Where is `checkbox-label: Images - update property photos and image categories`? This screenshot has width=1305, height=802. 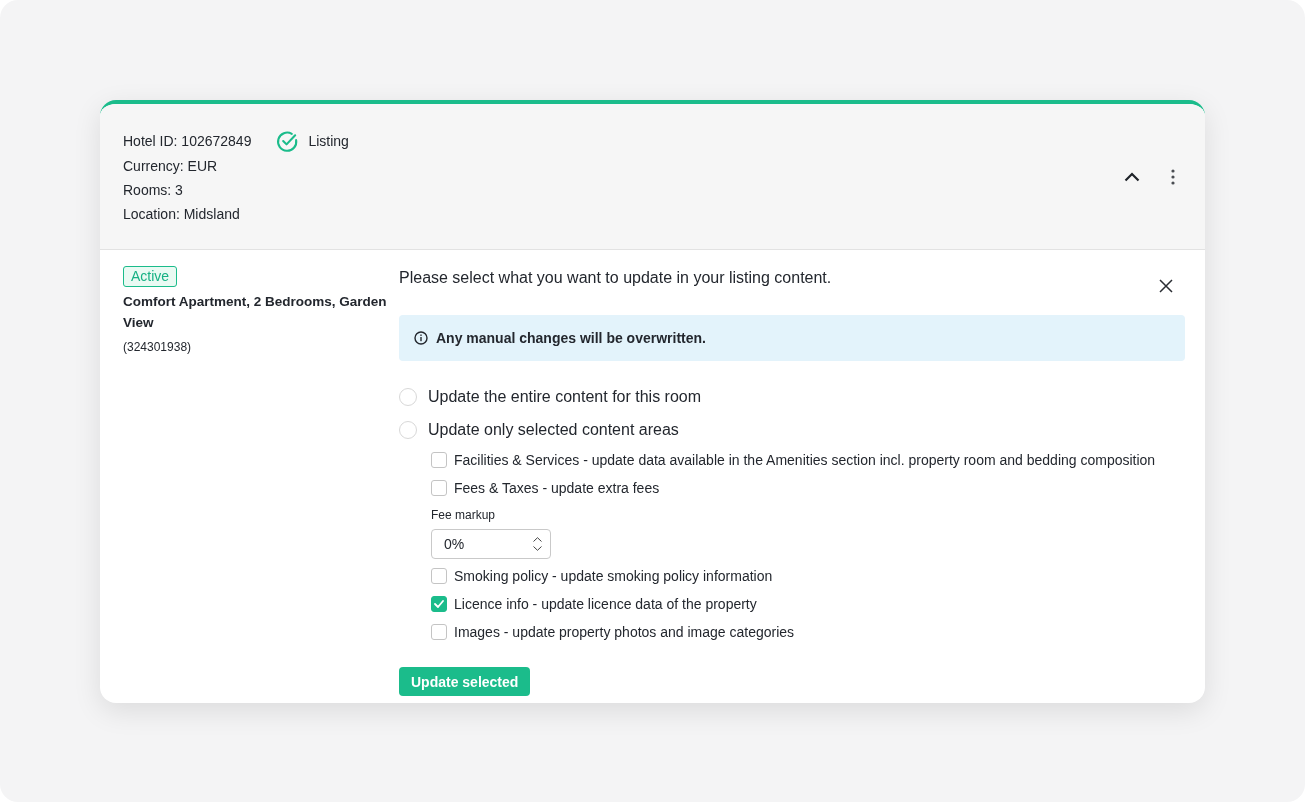 checkbox-label: Images - update property photos and image categories is located at coordinates (624, 632).